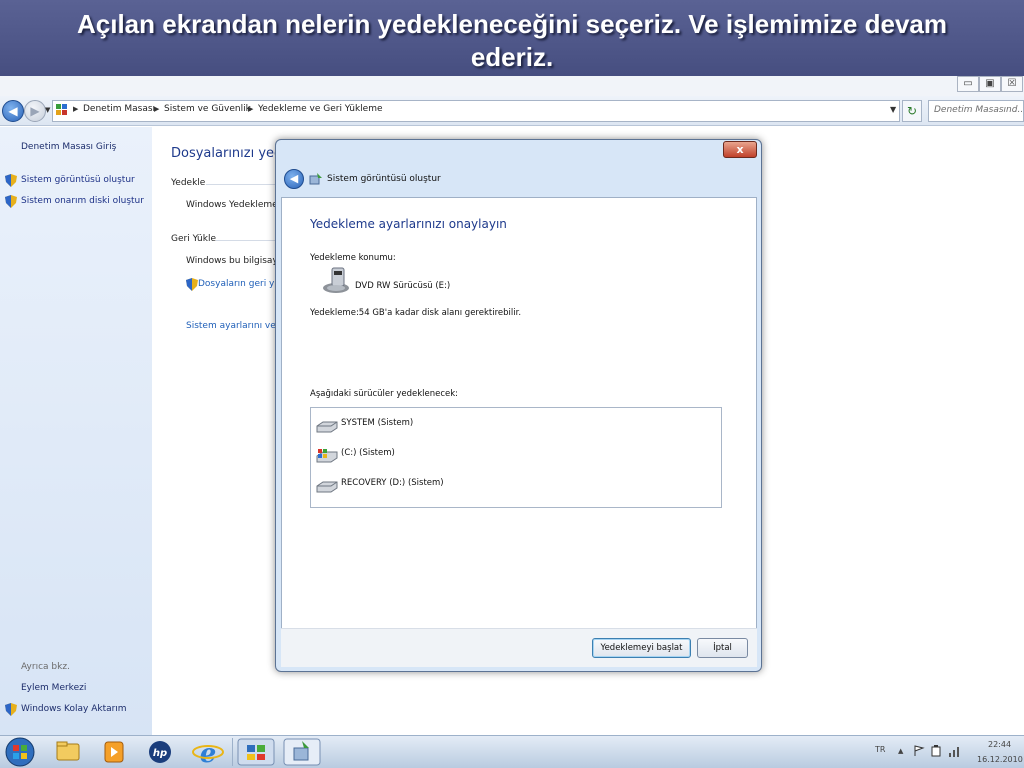 The height and width of the screenshot is (768, 1024). What do you see at coordinates (955, 751) in the screenshot?
I see `network-icon` at bounding box center [955, 751].